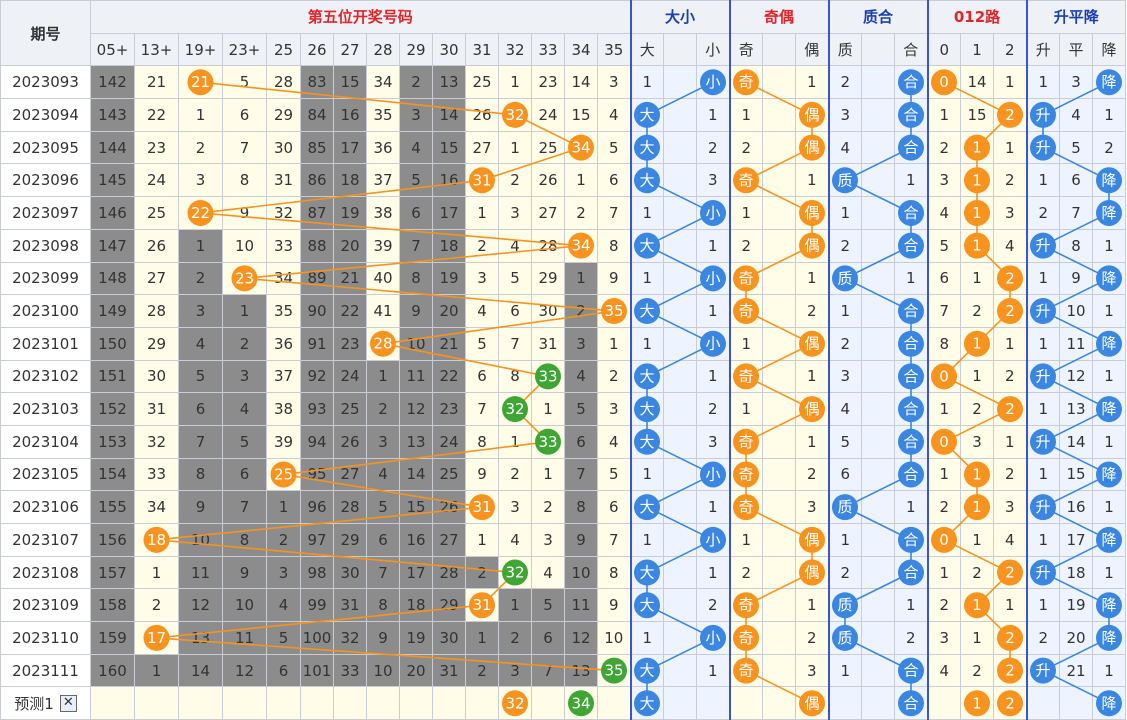  I want to click on period-cell: 2023106, so click(45, 507).